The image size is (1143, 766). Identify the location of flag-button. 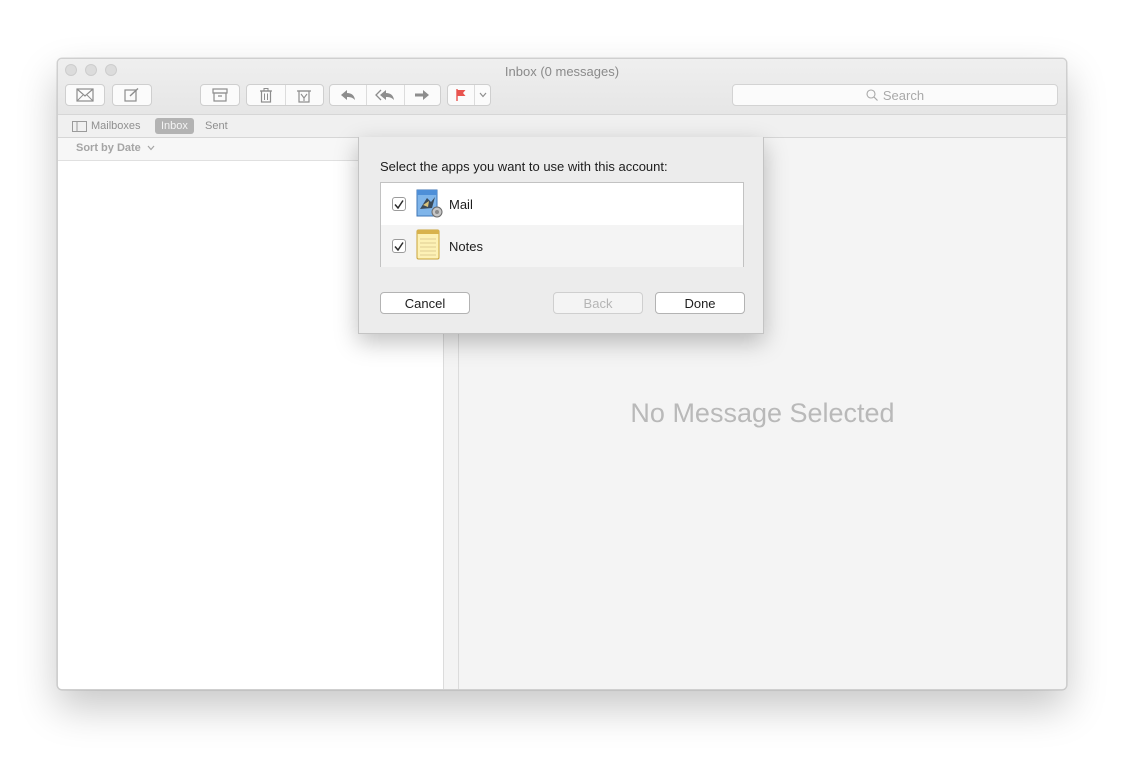
(462, 95).